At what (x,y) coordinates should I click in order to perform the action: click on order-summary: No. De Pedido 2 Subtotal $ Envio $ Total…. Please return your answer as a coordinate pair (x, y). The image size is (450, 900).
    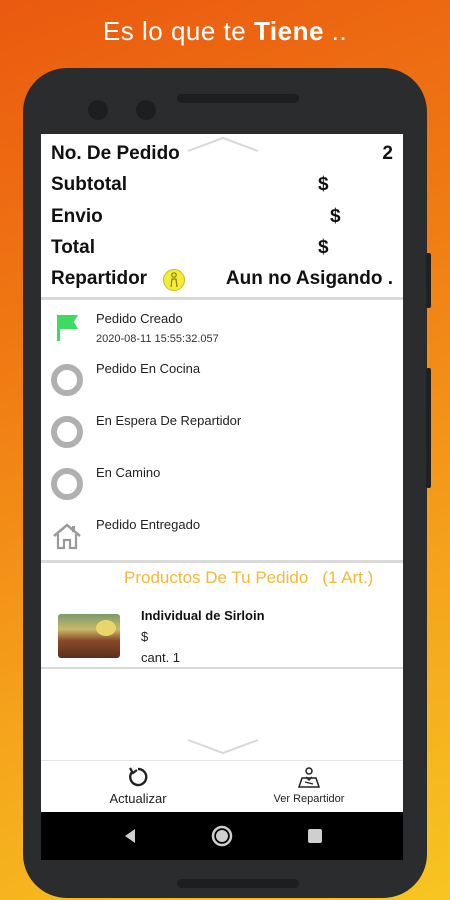
    Looking at the image, I should click on (222, 217).